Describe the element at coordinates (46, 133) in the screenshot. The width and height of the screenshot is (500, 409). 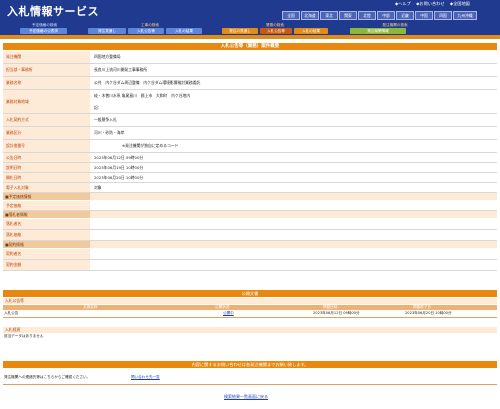
I see `row-label: 業務区分` at that location.